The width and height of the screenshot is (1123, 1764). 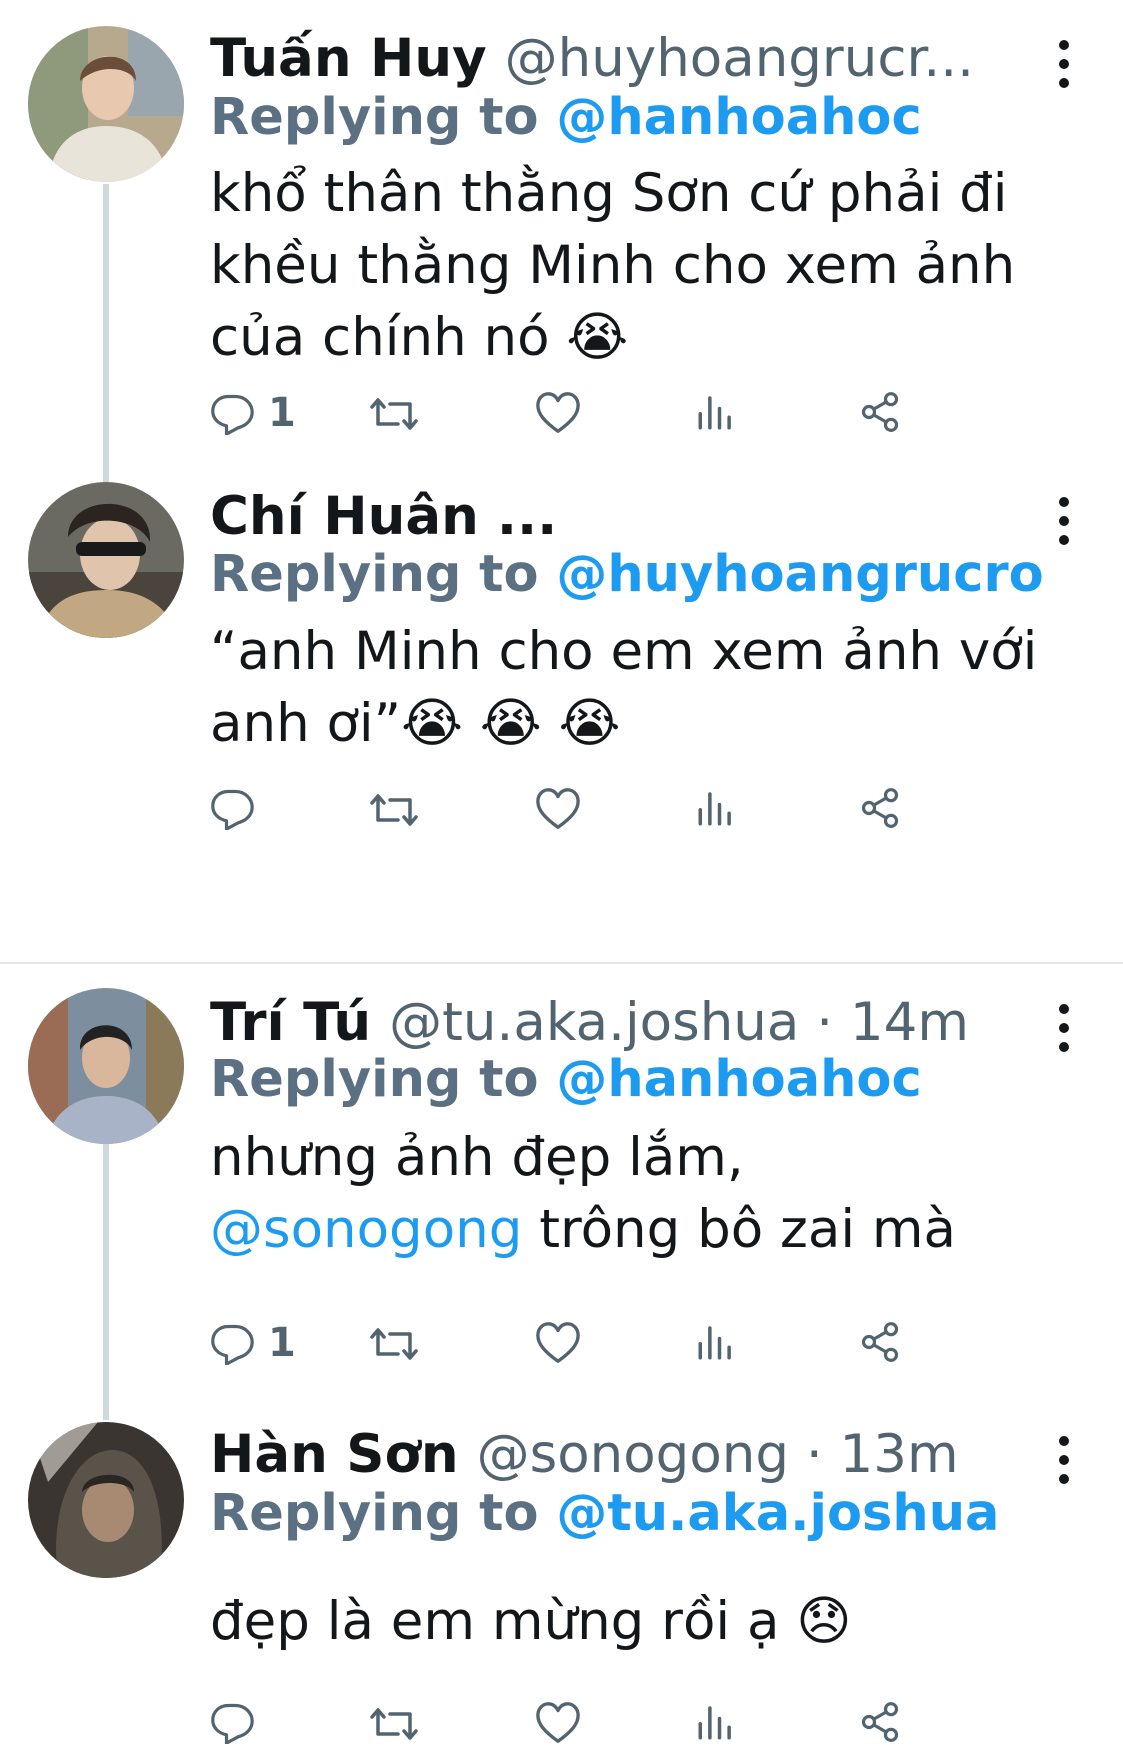 I want to click on user-handle: @tu.aka.joshua · 14m, so click(x=679, y=1022).